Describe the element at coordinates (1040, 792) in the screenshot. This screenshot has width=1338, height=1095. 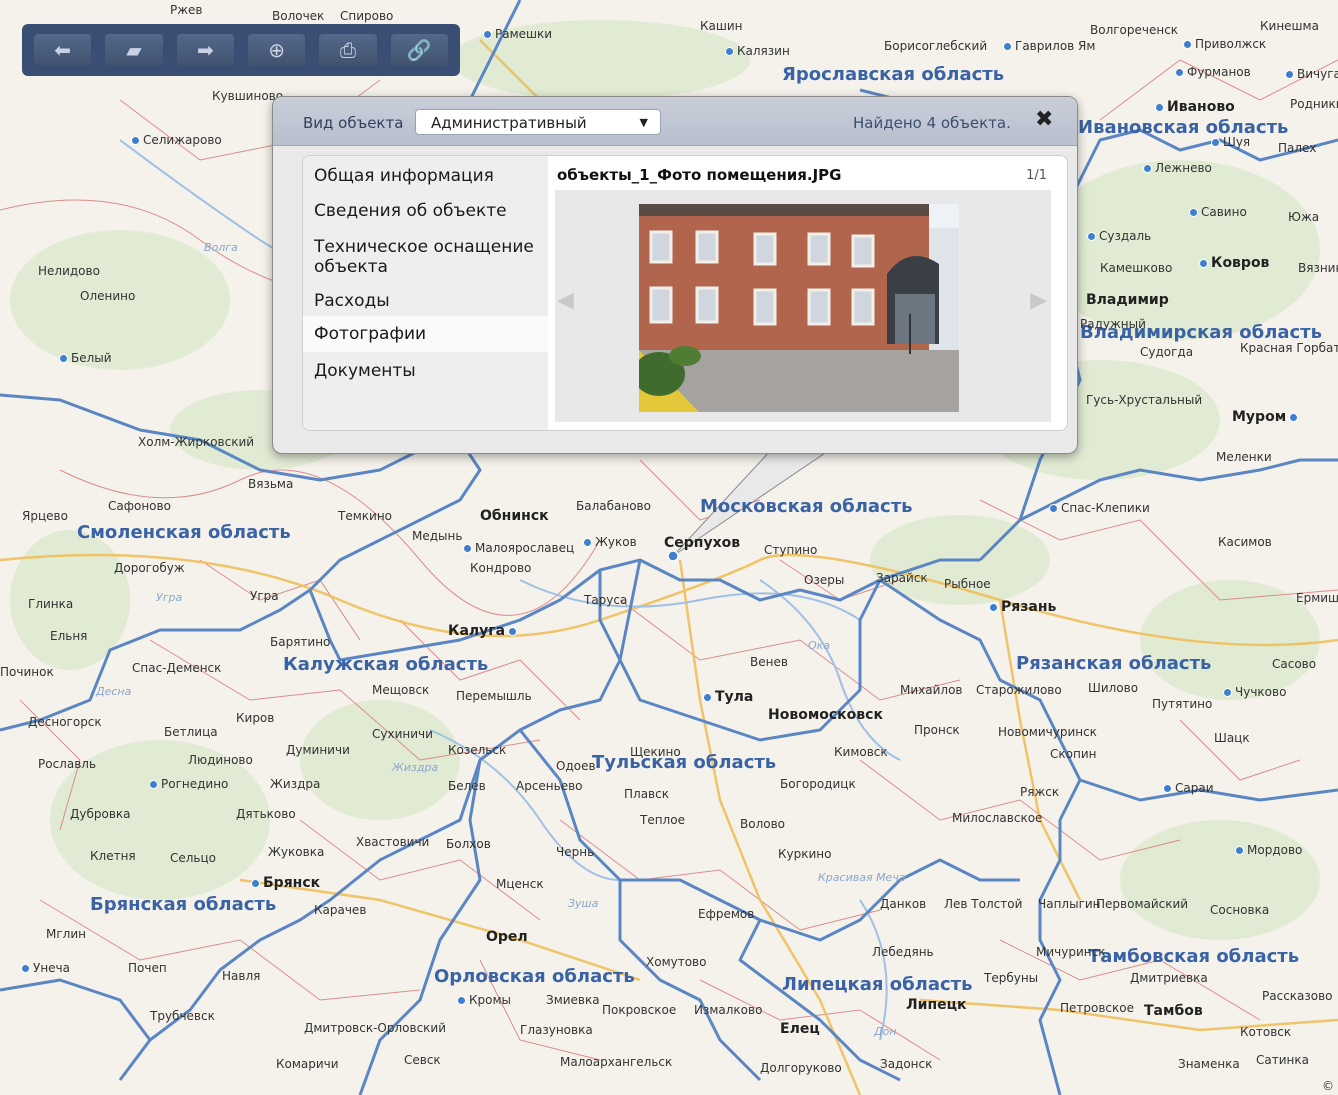
I see `town-label: Ряжск` at that location.